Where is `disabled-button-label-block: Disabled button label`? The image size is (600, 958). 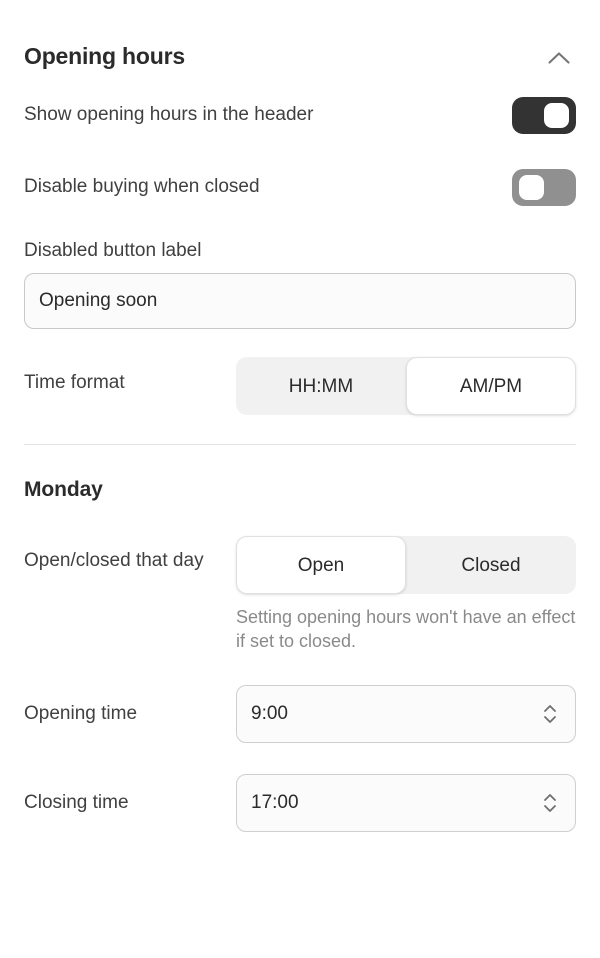
disabled-button-label-block: Disabled button label is located at coordinates (300, 284).